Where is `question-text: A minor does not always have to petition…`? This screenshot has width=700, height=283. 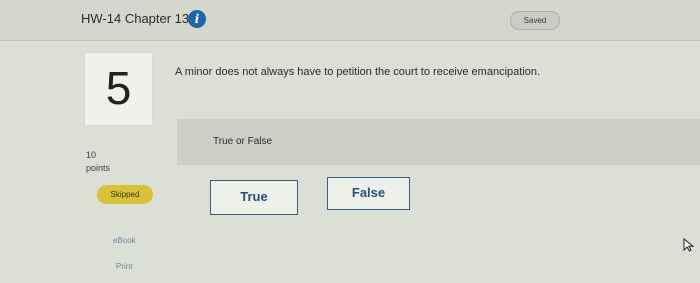
question-text: A minor does not always have to petition… is located at coordinates (358, 72).